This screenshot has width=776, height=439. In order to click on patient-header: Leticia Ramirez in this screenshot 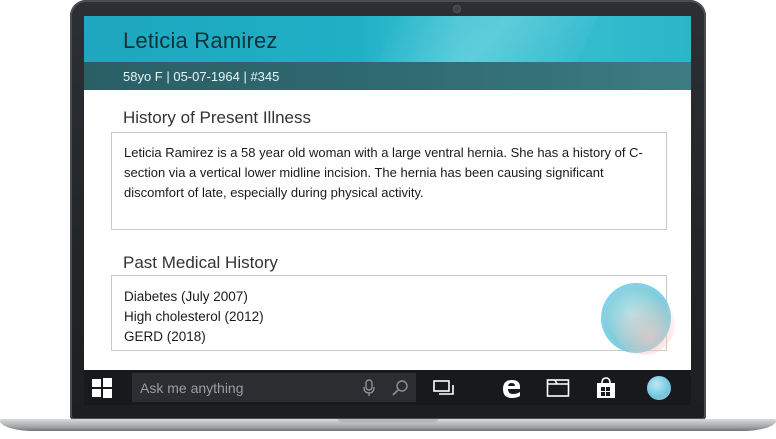, I will do `click(387, 39)`.